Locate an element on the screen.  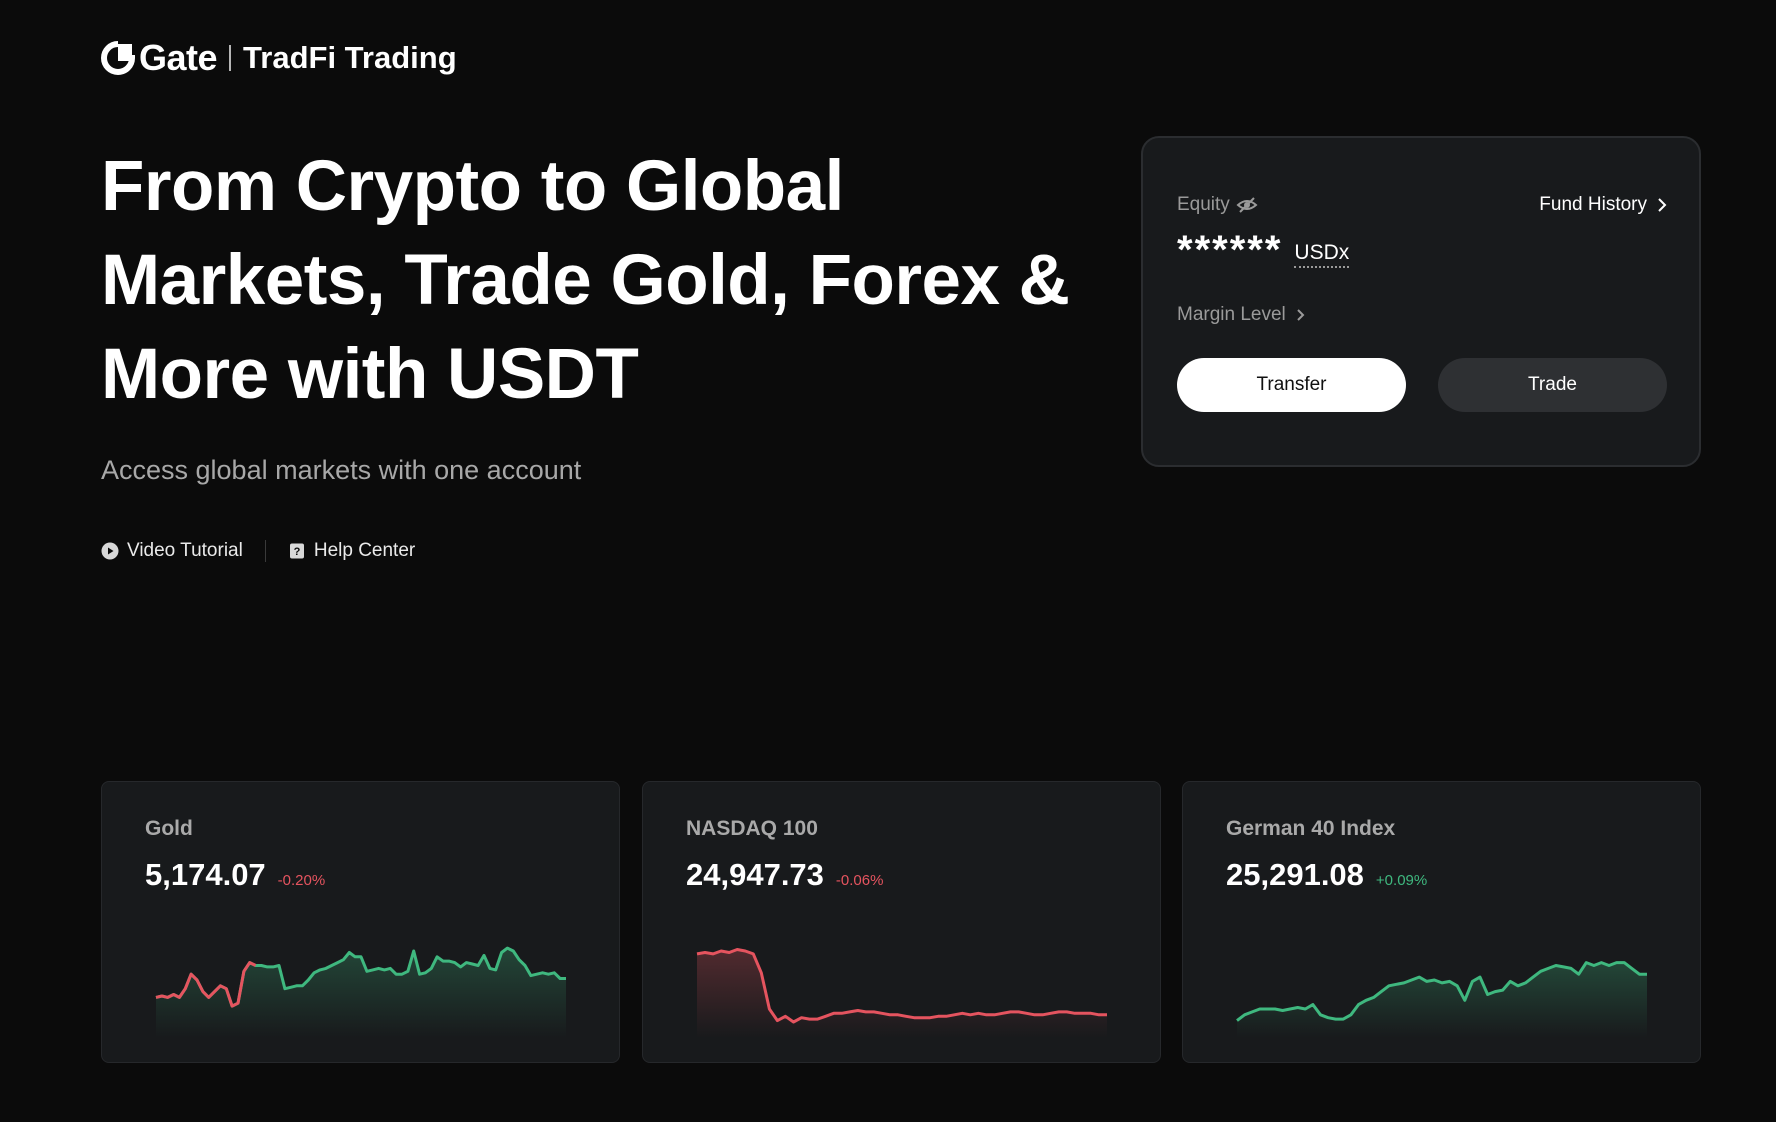
margin-level-label: Margin Level is located at coordinates (1231, 314).